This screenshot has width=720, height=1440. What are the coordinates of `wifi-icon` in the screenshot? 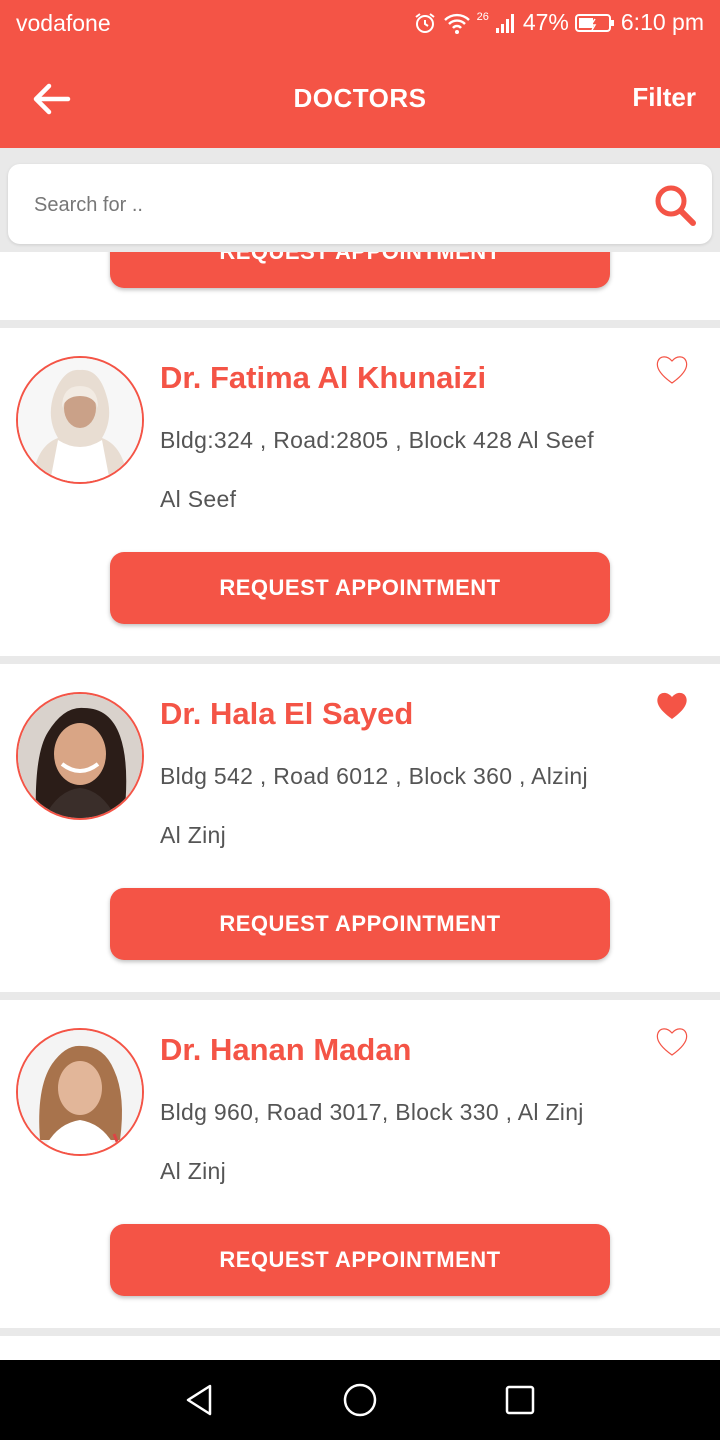 It's located at (456, 23).